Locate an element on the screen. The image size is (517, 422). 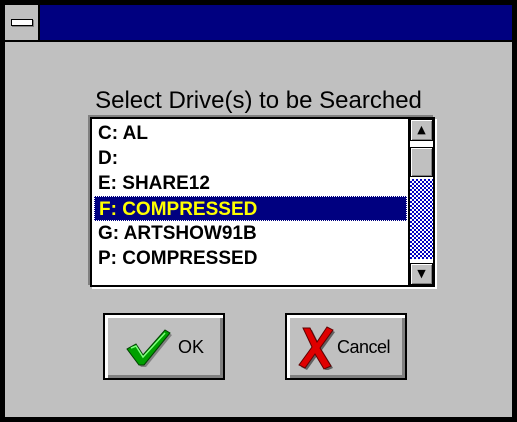
cancel-button: Cancel is located at coordinates (346, 346).